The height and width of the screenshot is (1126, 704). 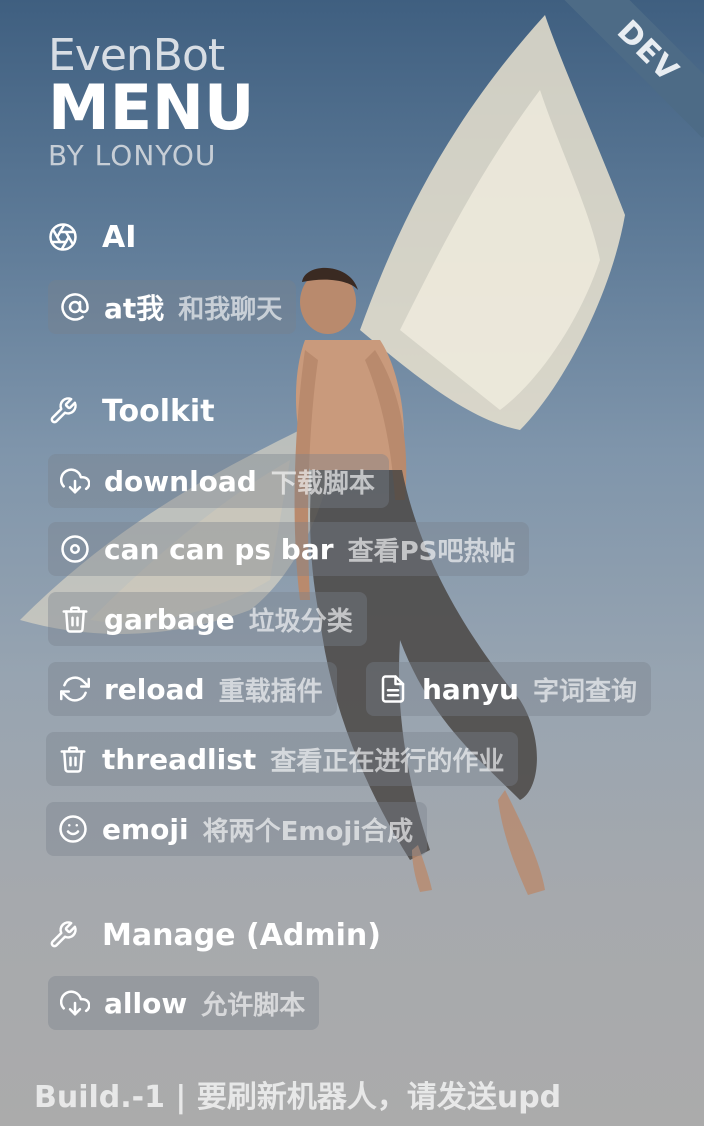 I want to click on command-garbage: garbage 垃圾分类, so click(x=207, y=619).